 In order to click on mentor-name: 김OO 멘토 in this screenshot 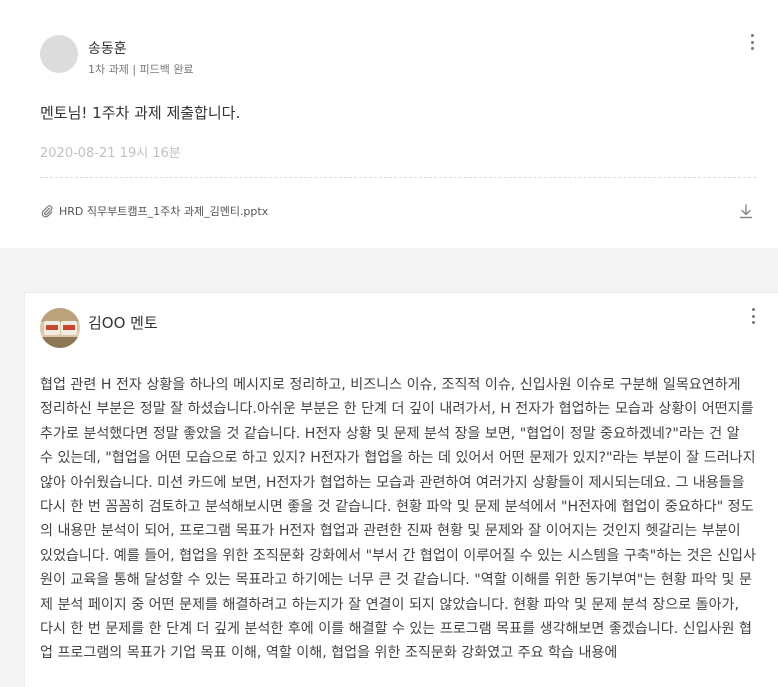, I will do `click(123, 323)`.